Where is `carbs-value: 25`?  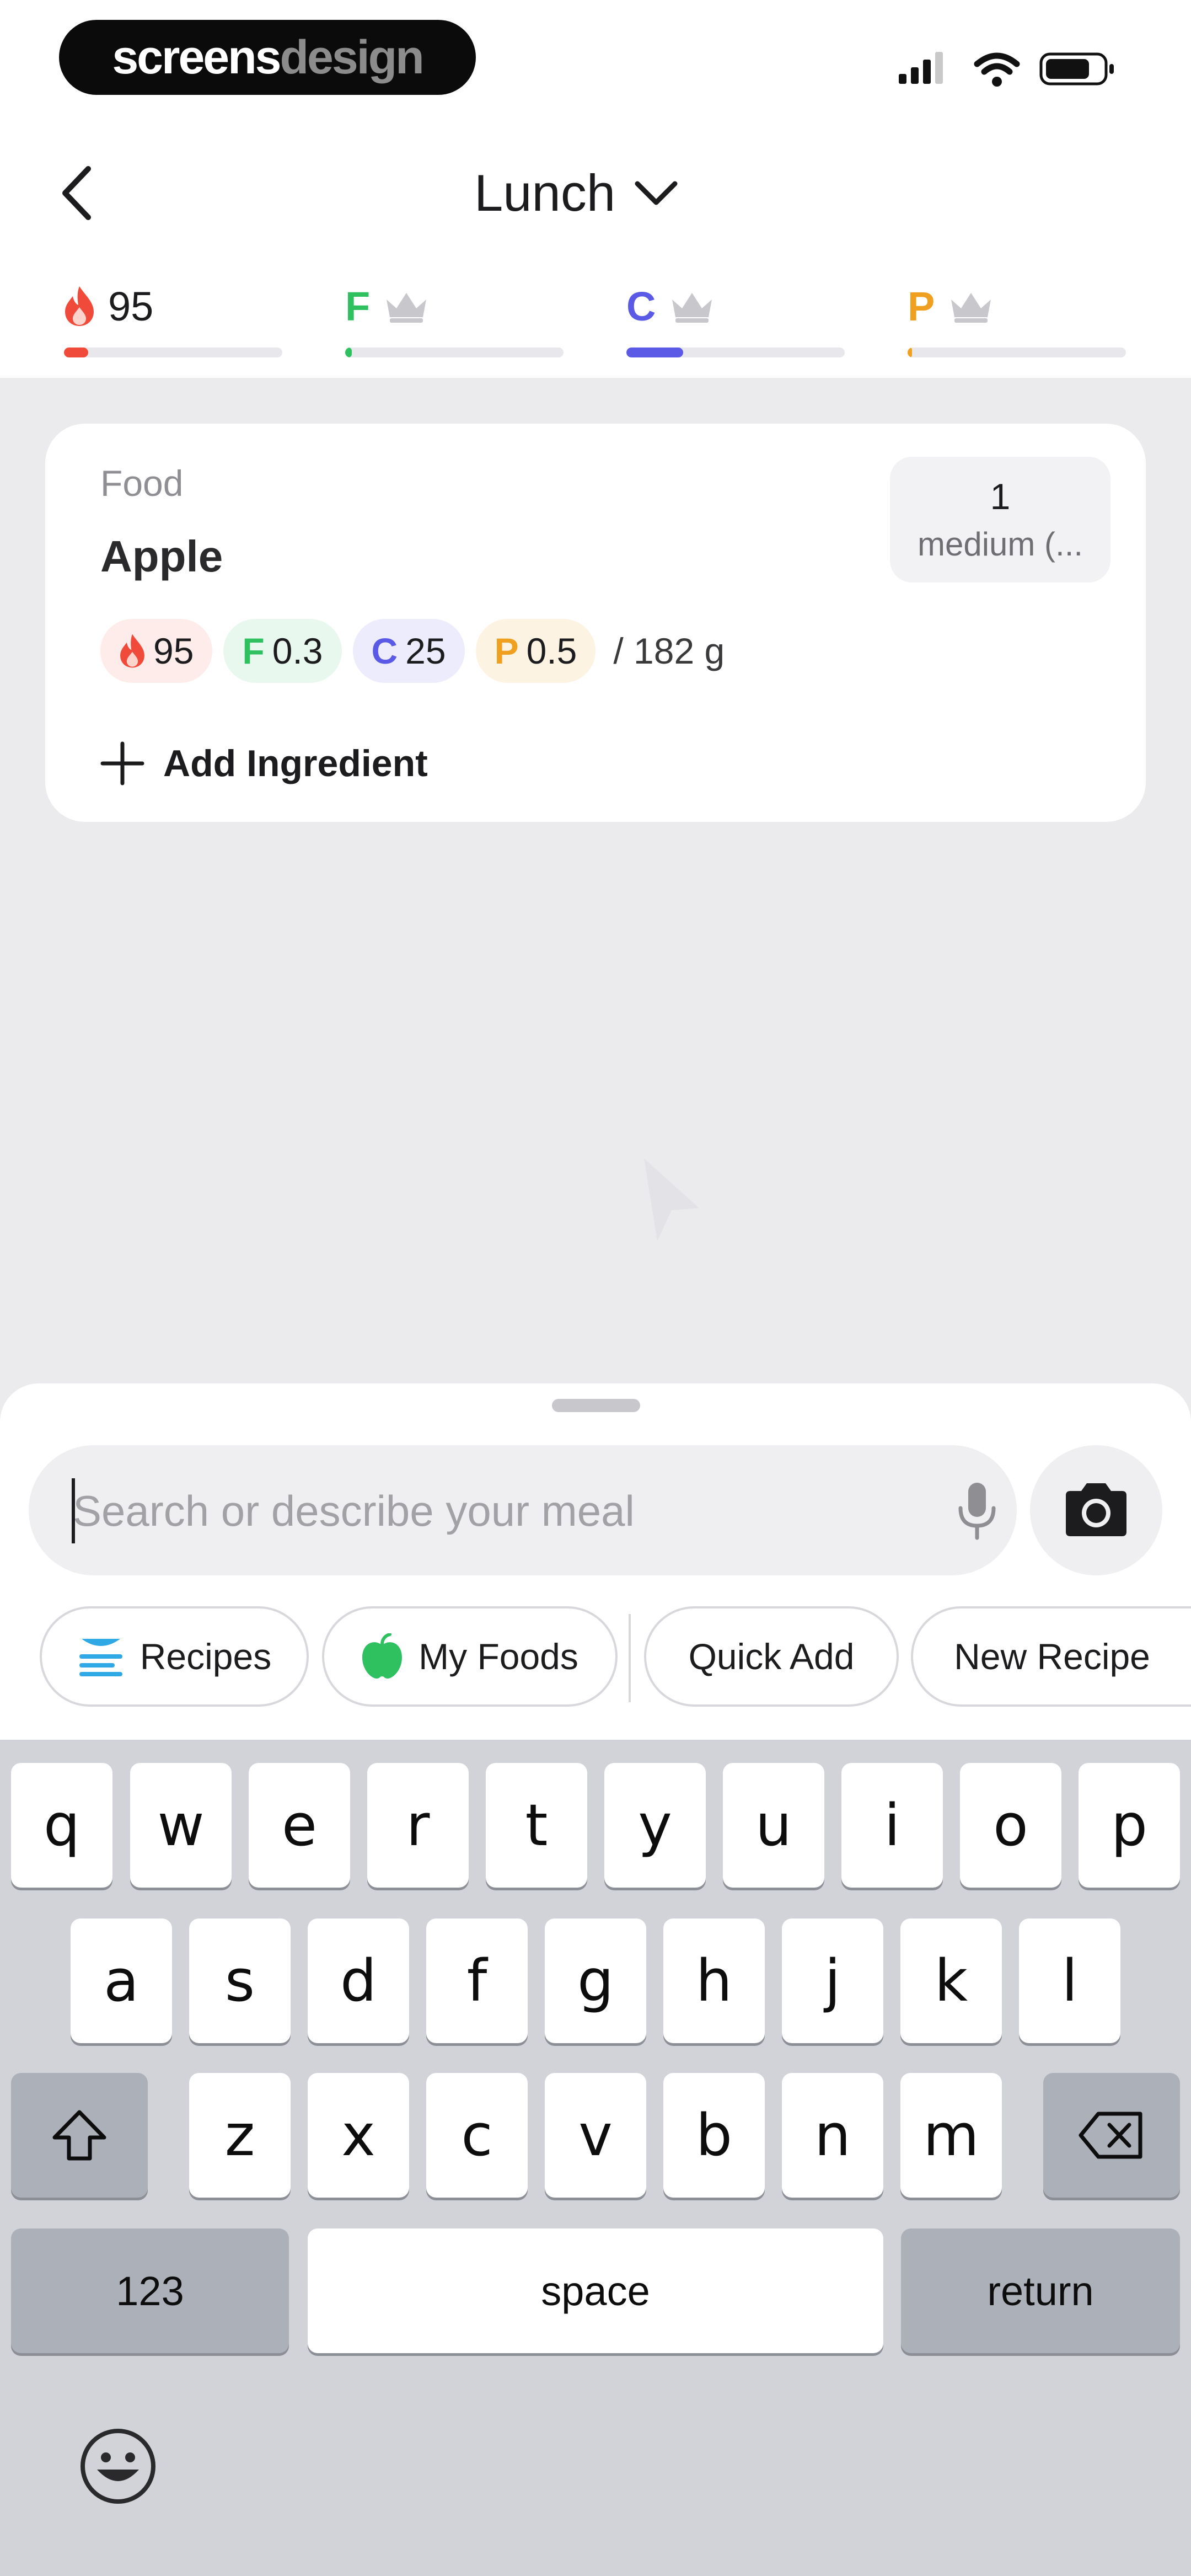 carbs-value: 25 is located at coordinates (426, 650).